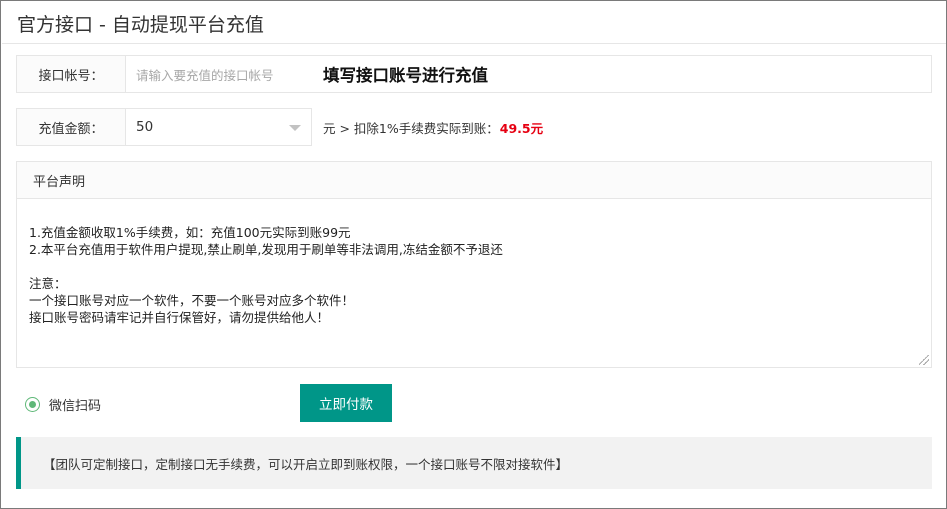 The width and height of the screenshot is (947, 509). Describe the element at coordinates (405, 75) in the screenshot. I see `account-hint: 填写接口账号进行充值` at that location.